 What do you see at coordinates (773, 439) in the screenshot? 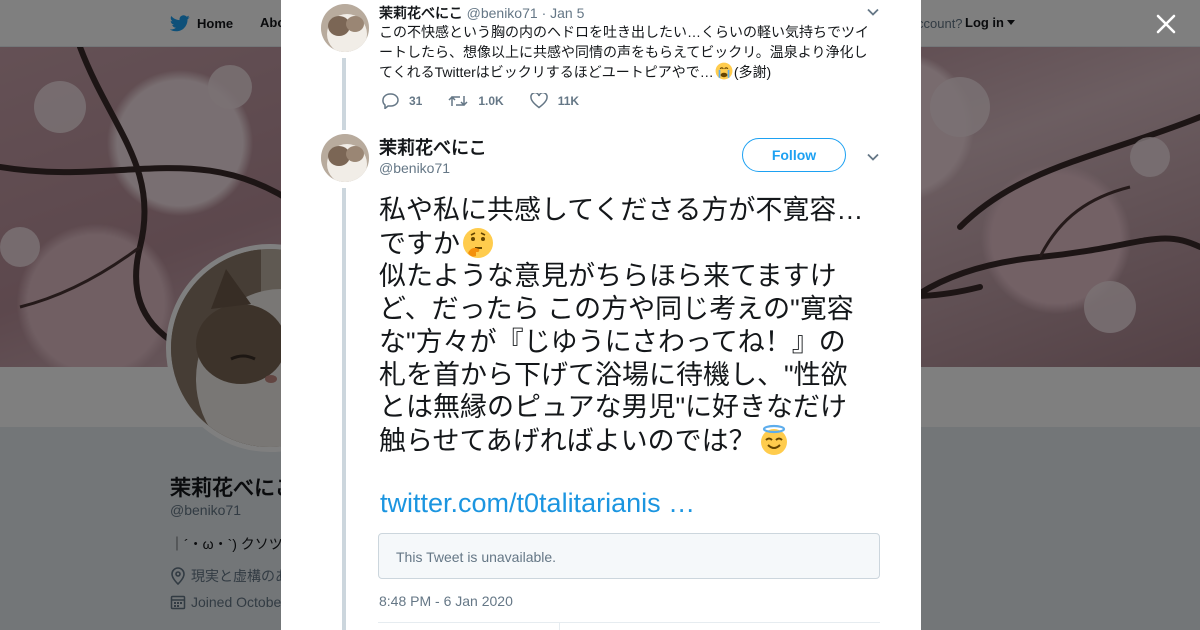
I see `smiling-face-with-halo-emoji-icon` at bounding box center [773, 439].